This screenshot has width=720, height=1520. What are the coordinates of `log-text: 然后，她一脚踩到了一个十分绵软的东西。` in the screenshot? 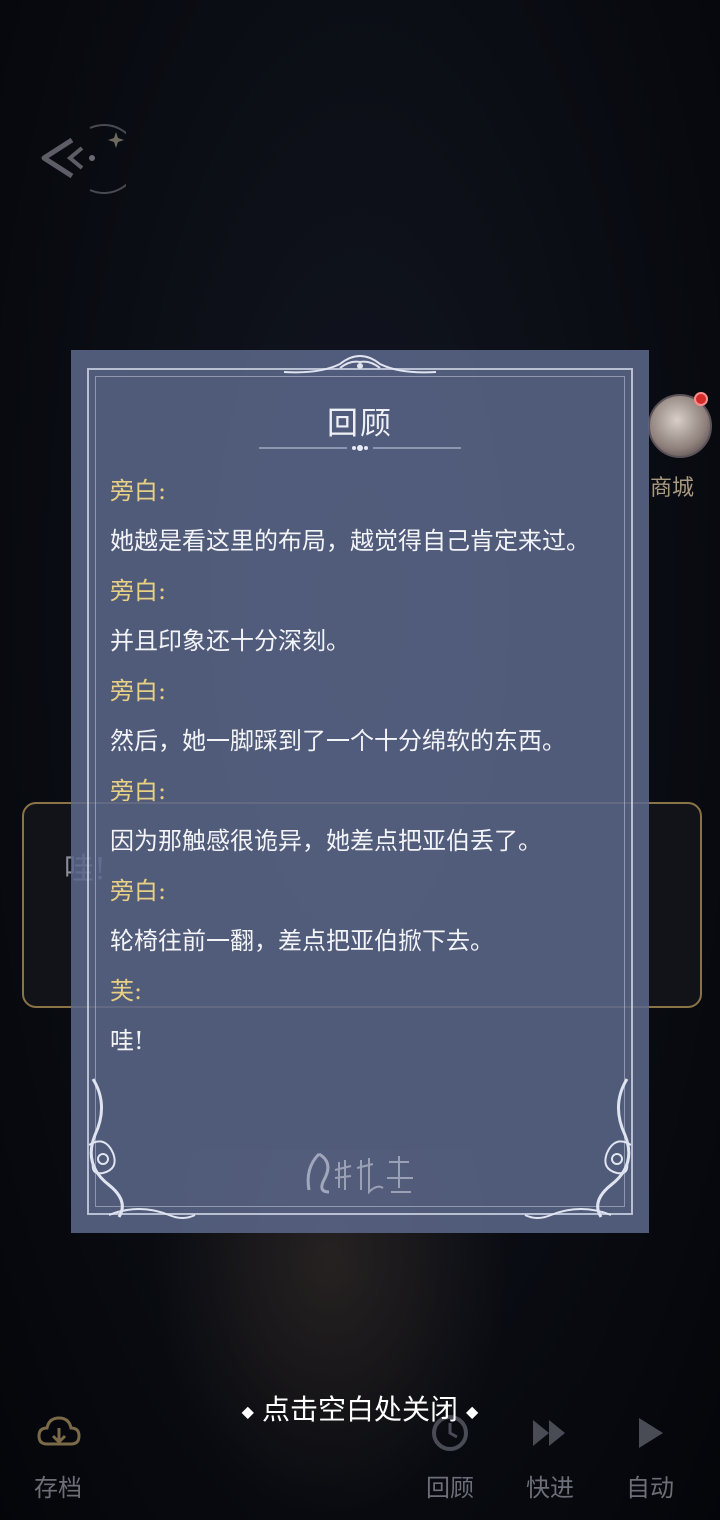 It's located at (338, 741).